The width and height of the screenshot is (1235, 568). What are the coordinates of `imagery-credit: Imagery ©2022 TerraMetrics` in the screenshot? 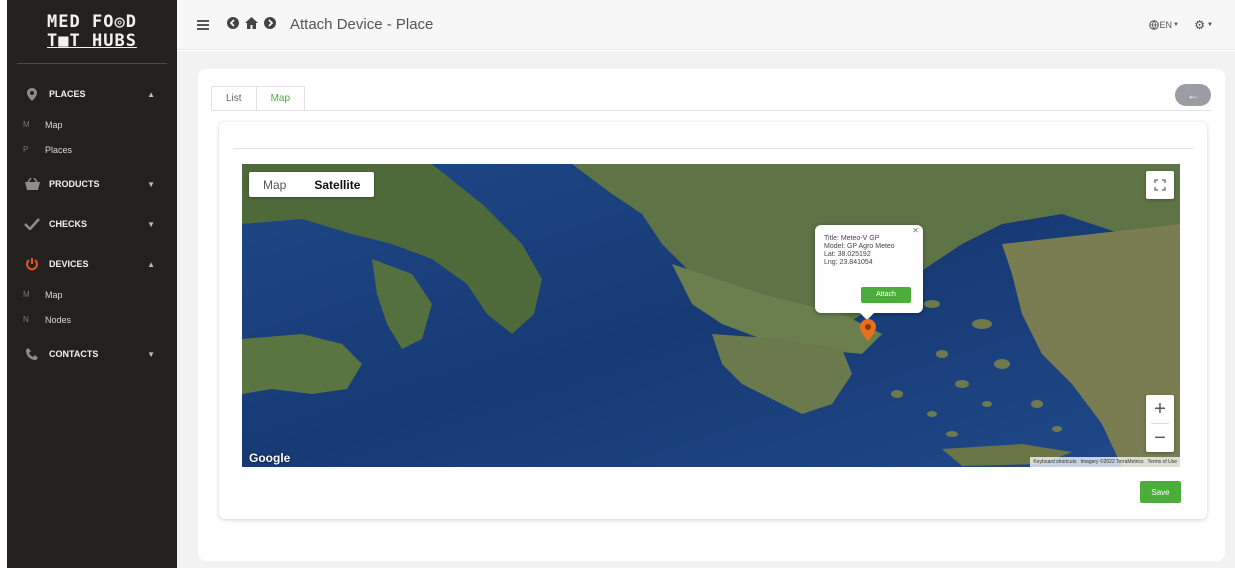 It's located at (1112, 462).